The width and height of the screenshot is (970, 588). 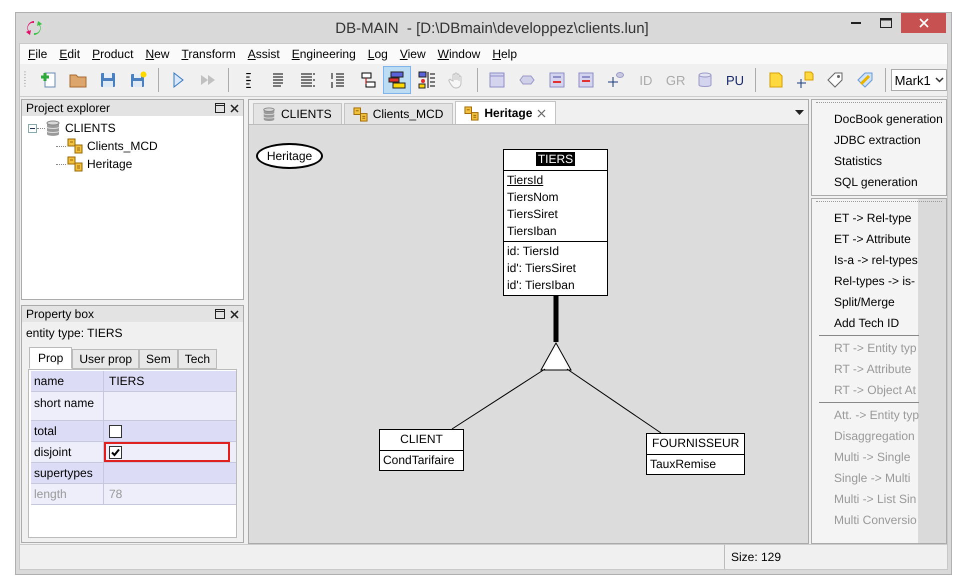 I want to click on identifier-text: id': TiersIban, so click(x=541, y=285).